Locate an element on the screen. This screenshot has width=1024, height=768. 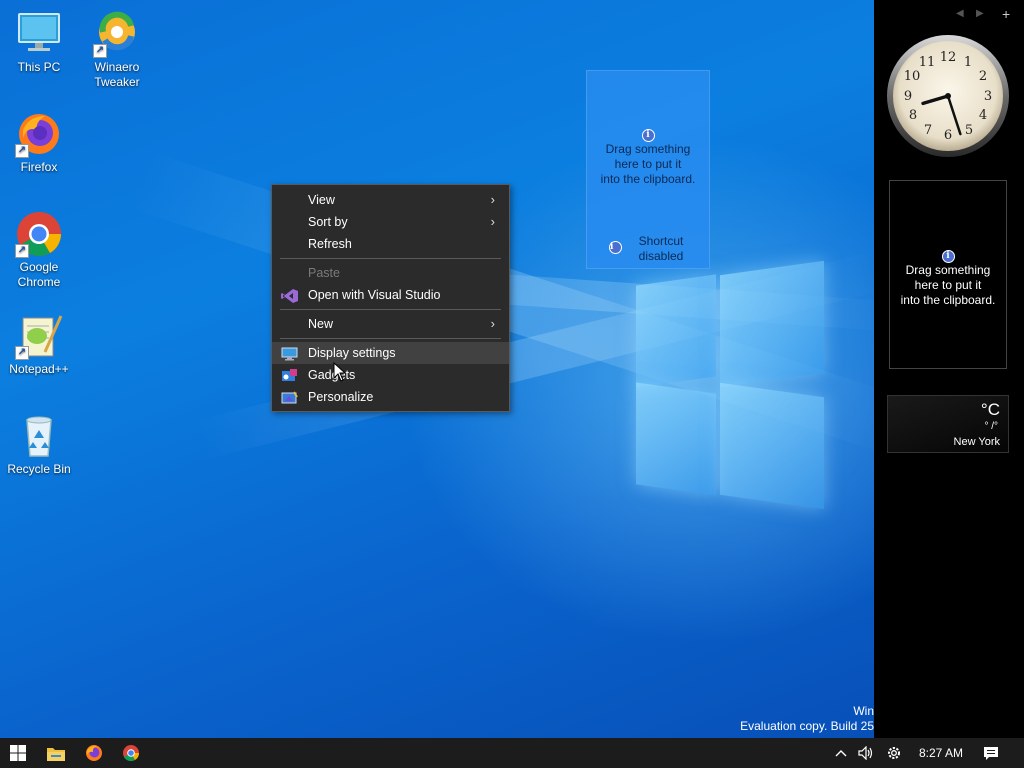
volume-icon is located at coordinates (865, 753).